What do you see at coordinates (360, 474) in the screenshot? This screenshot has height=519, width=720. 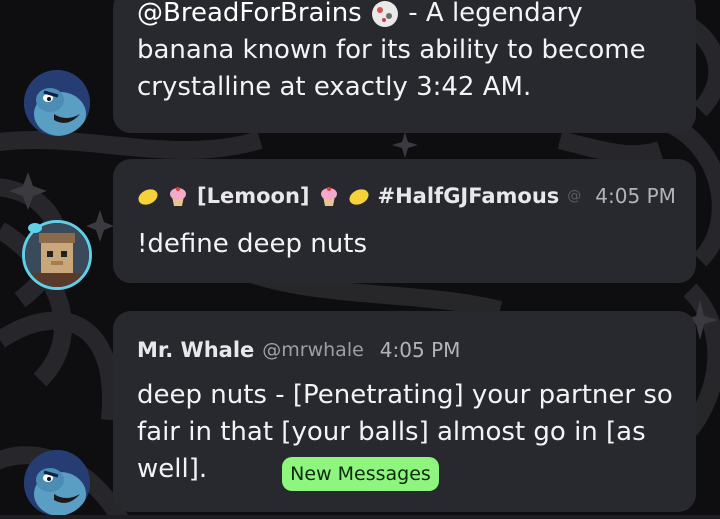 I see `new-messages-button: New Messages` at bounding box center [360, 474].